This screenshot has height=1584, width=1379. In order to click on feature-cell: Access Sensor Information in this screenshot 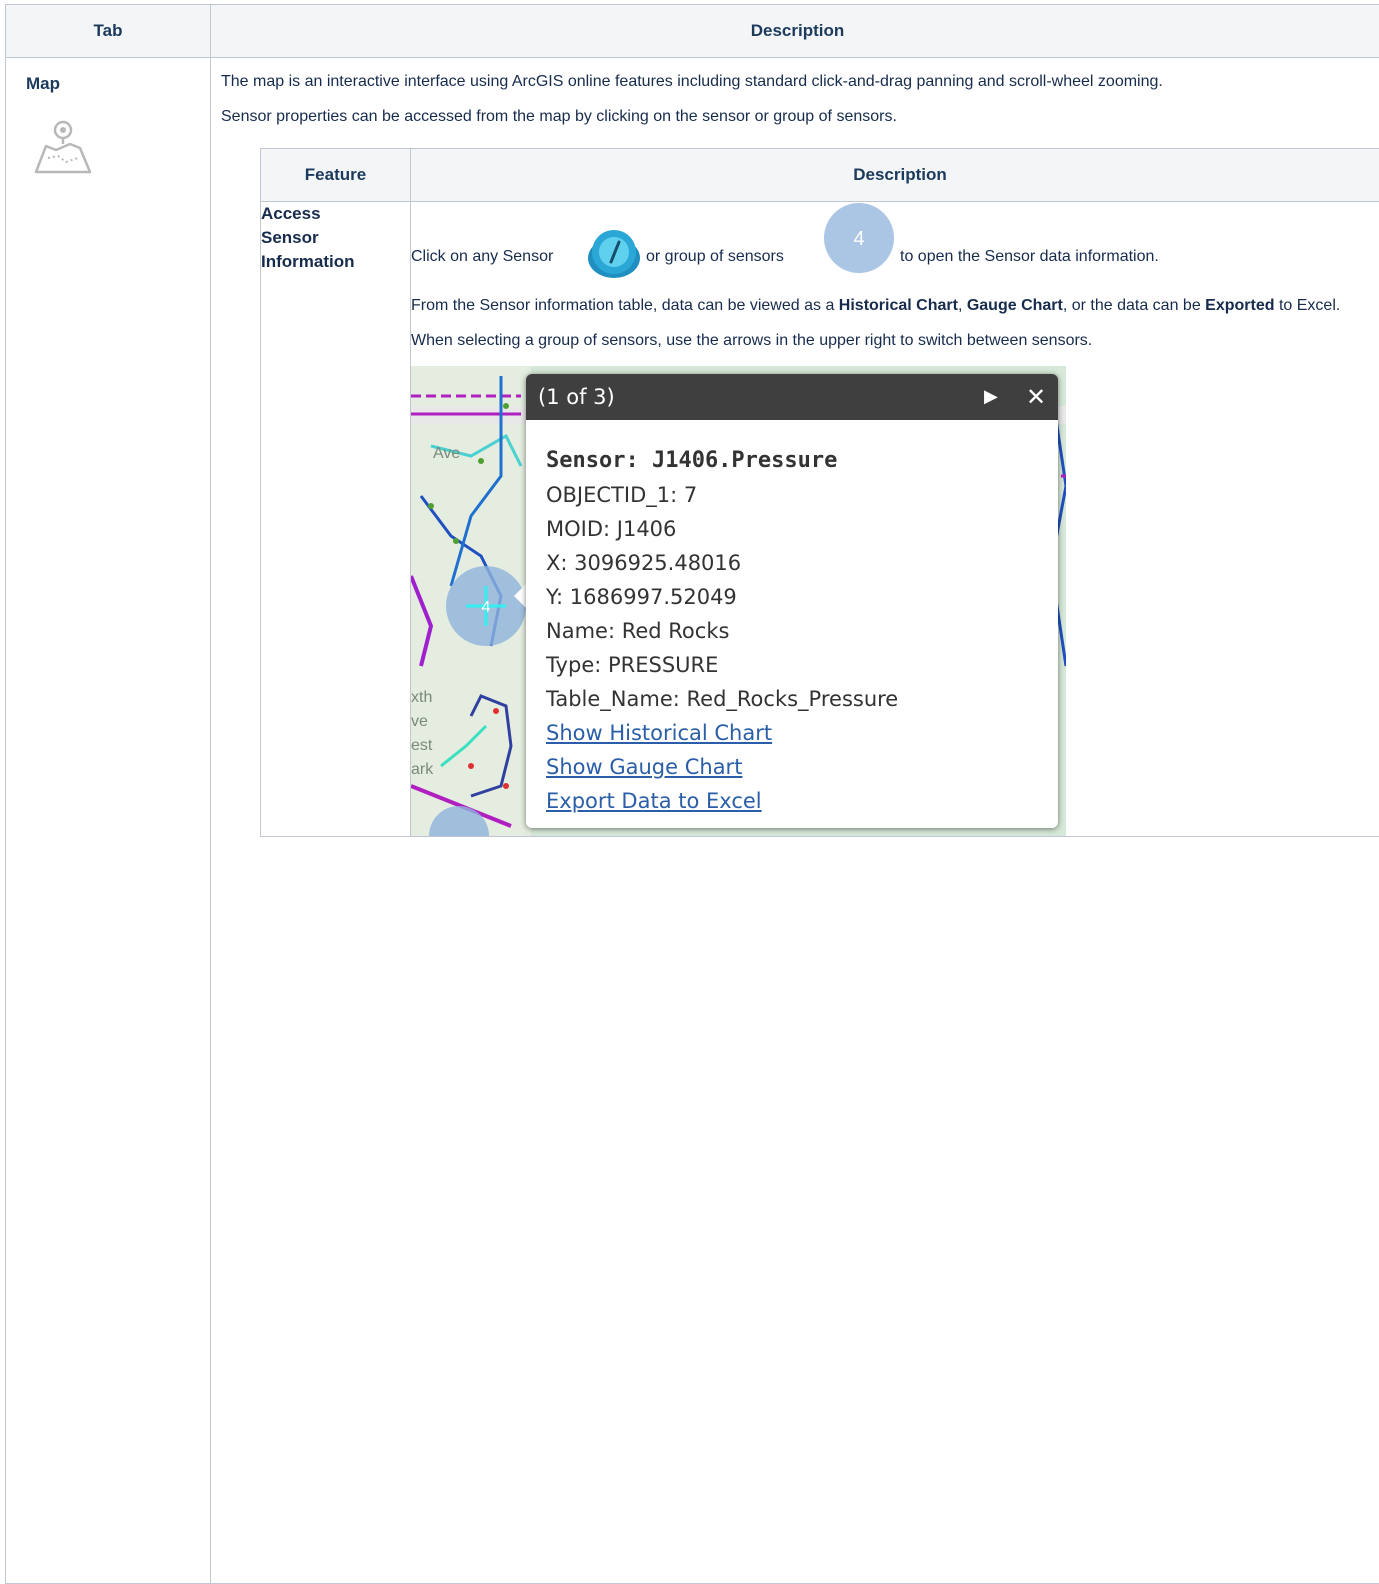, I will do `click(336, 519)`.